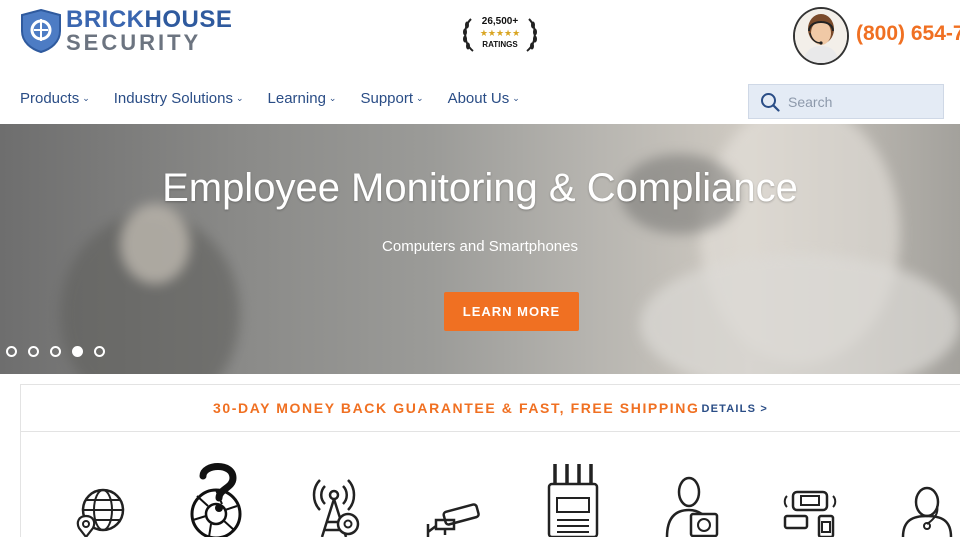 The height and width of the screenshot is (537, 960). What do you see at coordinates (77, 351) in the screenshot?
I see `carousel-dot-active` at bounding box center [77, 351].